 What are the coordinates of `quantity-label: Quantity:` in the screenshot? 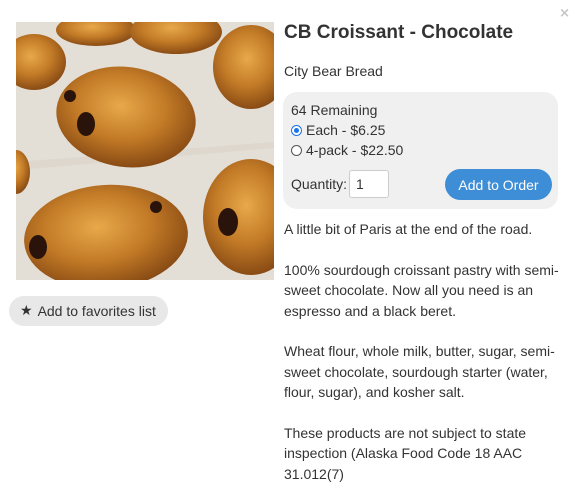 It's located at (319, 184).